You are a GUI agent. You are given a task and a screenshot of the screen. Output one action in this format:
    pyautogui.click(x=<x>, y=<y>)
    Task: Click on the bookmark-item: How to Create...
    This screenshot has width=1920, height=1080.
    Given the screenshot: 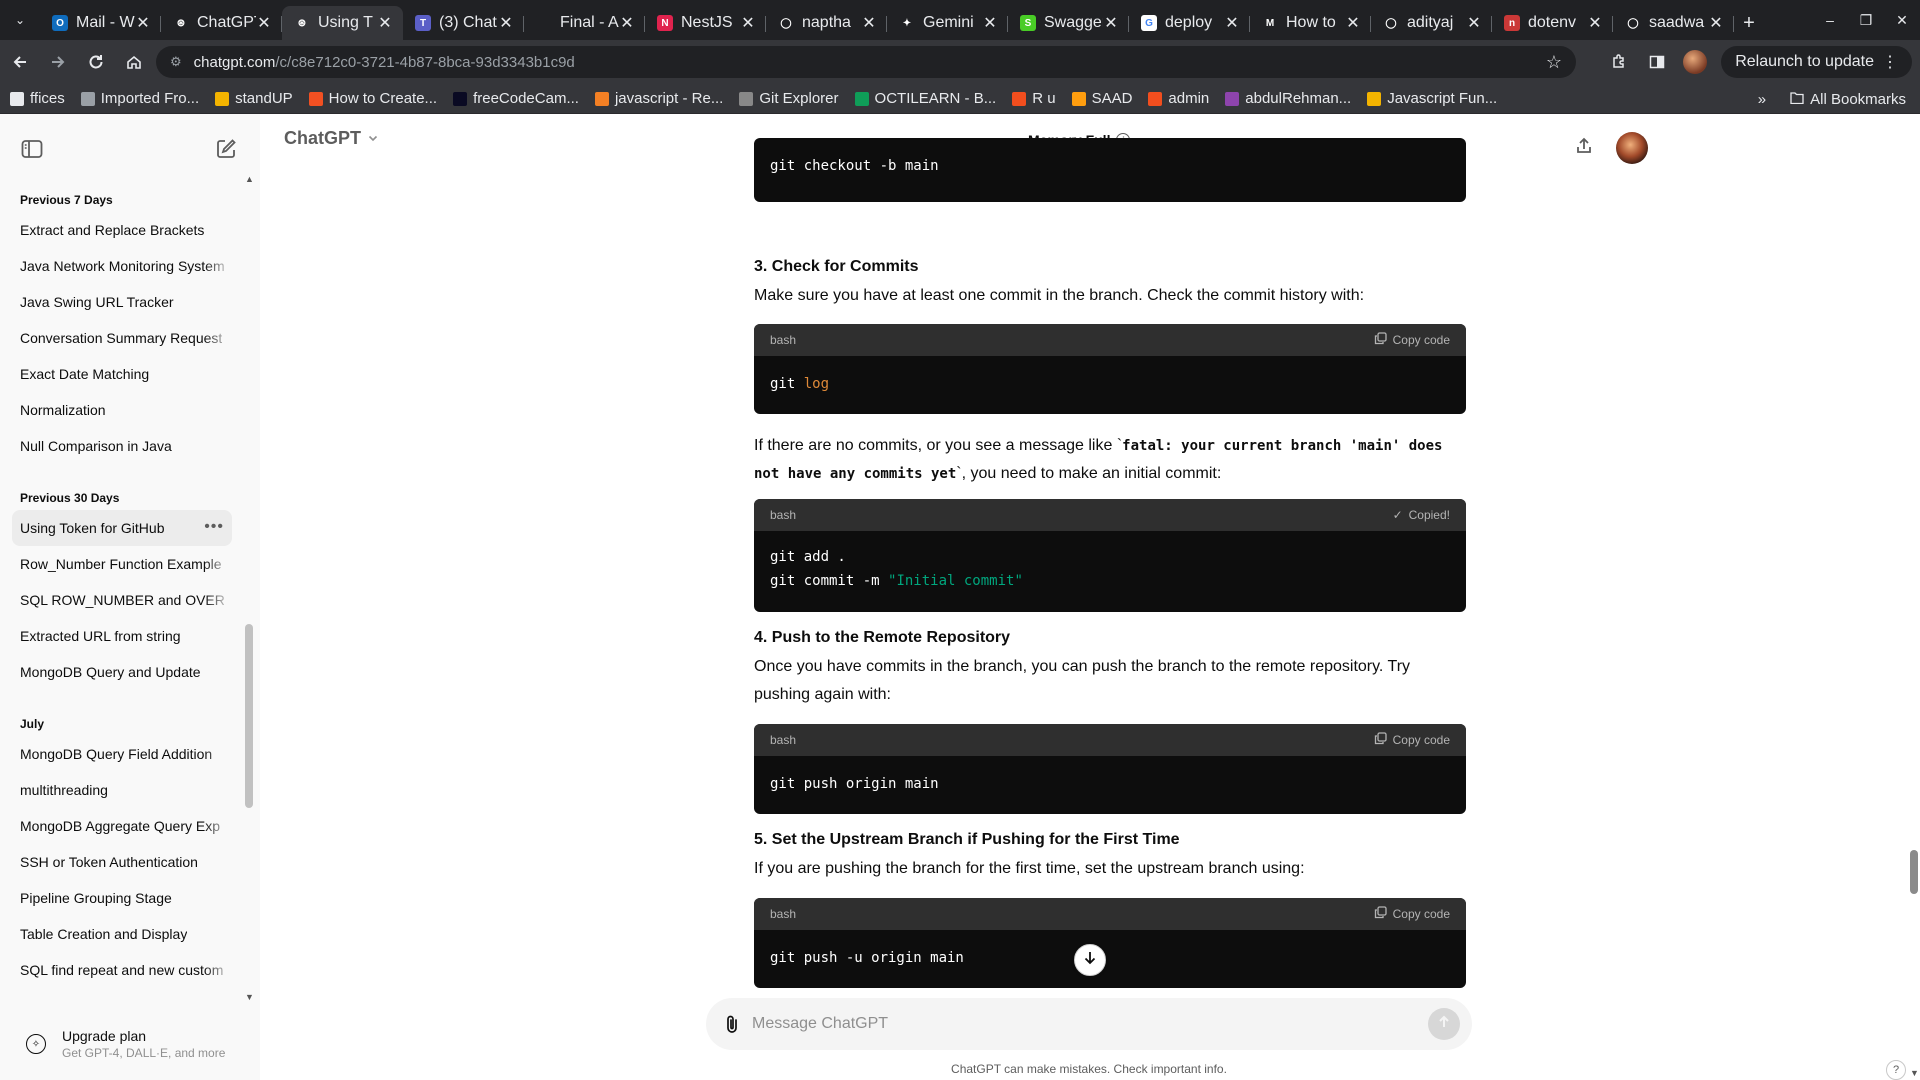 What is the action you would take?
    pyautogui.click(x=372, y=98)
    